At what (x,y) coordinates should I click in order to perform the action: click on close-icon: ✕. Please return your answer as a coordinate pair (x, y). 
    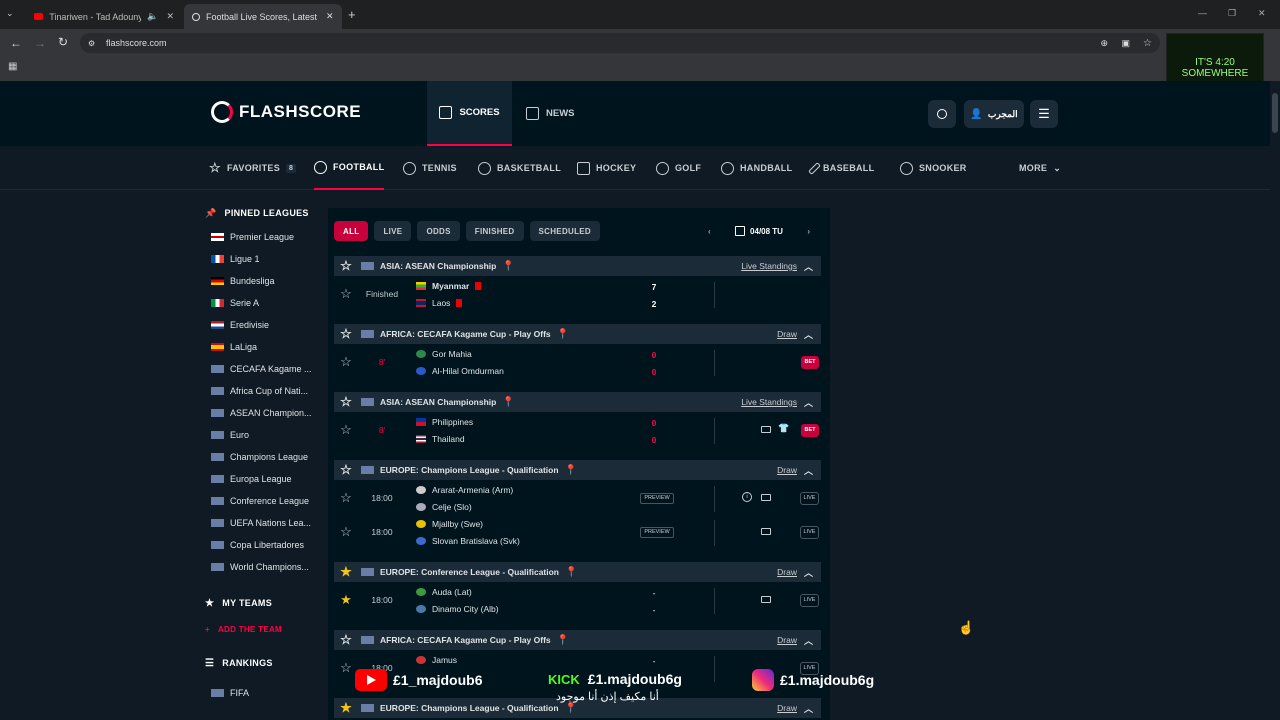
    Looking at the image, I should click on (170, 16).